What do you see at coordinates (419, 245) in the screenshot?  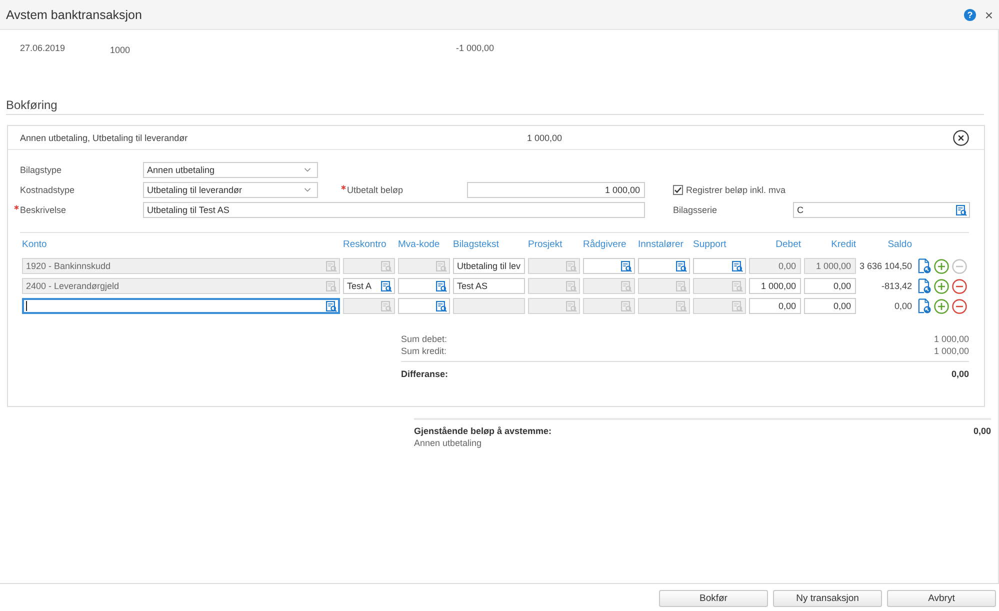 I see `column-header: Mva-kode` at bounding box center [419, 245].